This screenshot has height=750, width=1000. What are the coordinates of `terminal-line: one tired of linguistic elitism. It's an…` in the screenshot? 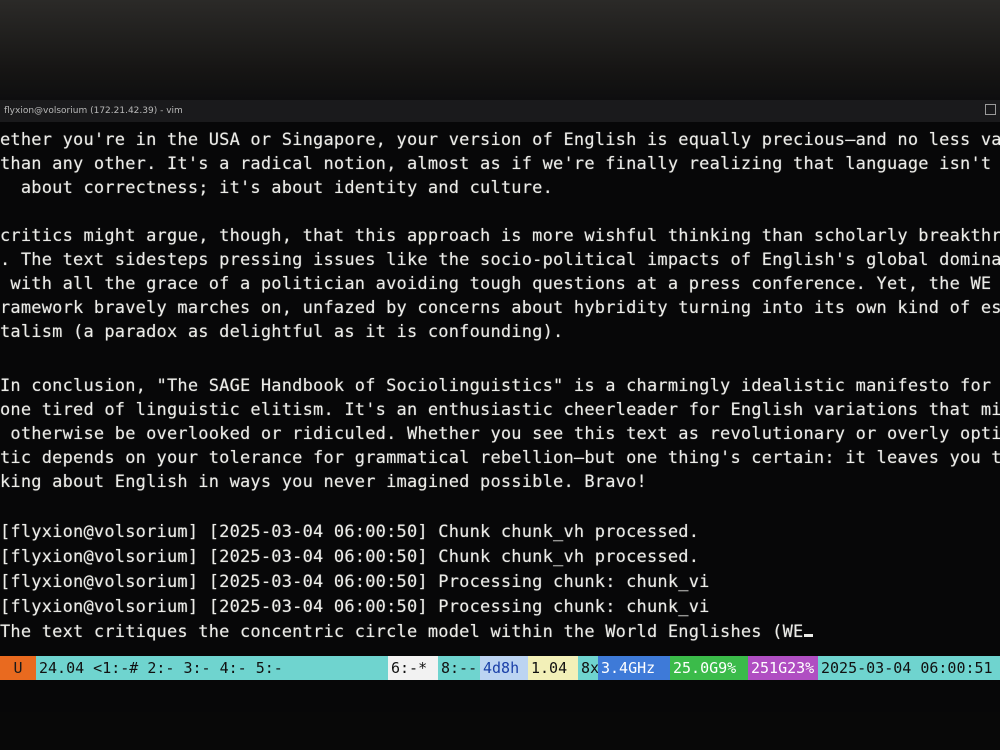 It's located at (500, 410).